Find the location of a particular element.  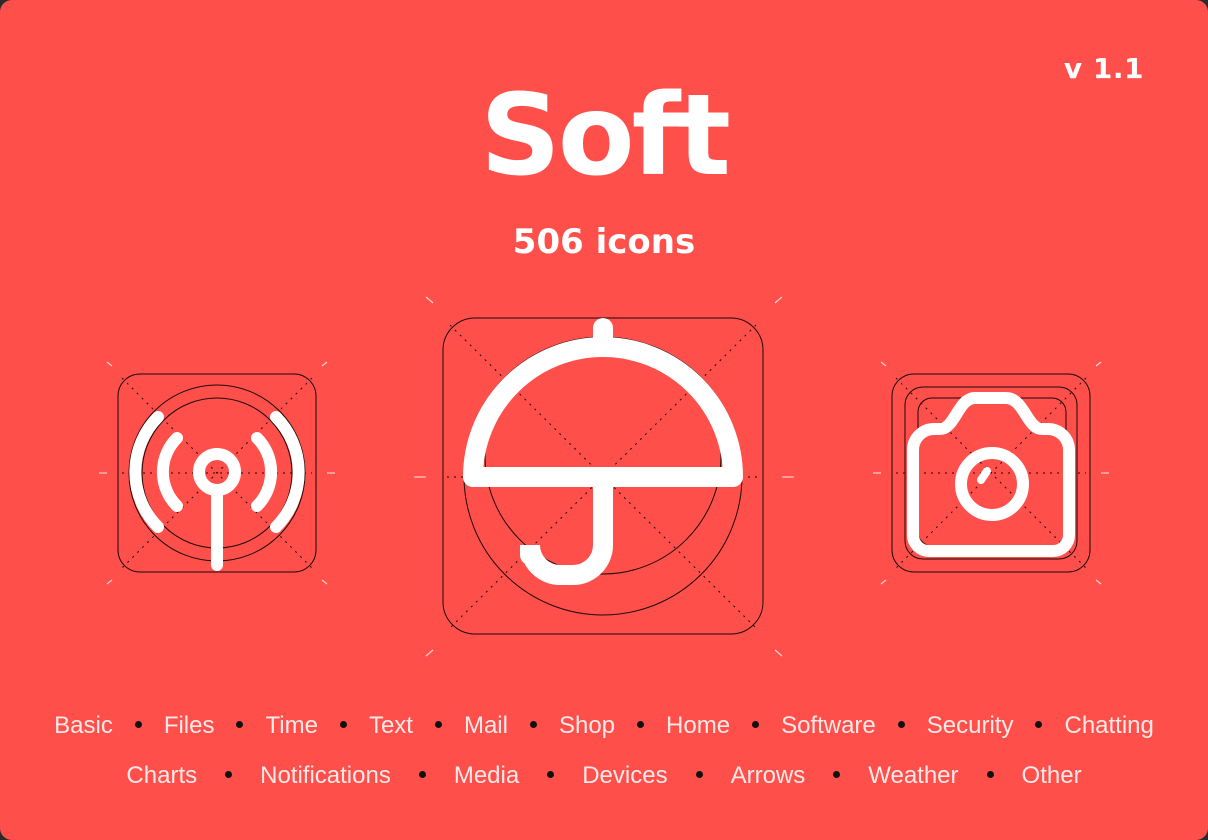

category-chatting: Chatting is located at coordinates (1109, 725).